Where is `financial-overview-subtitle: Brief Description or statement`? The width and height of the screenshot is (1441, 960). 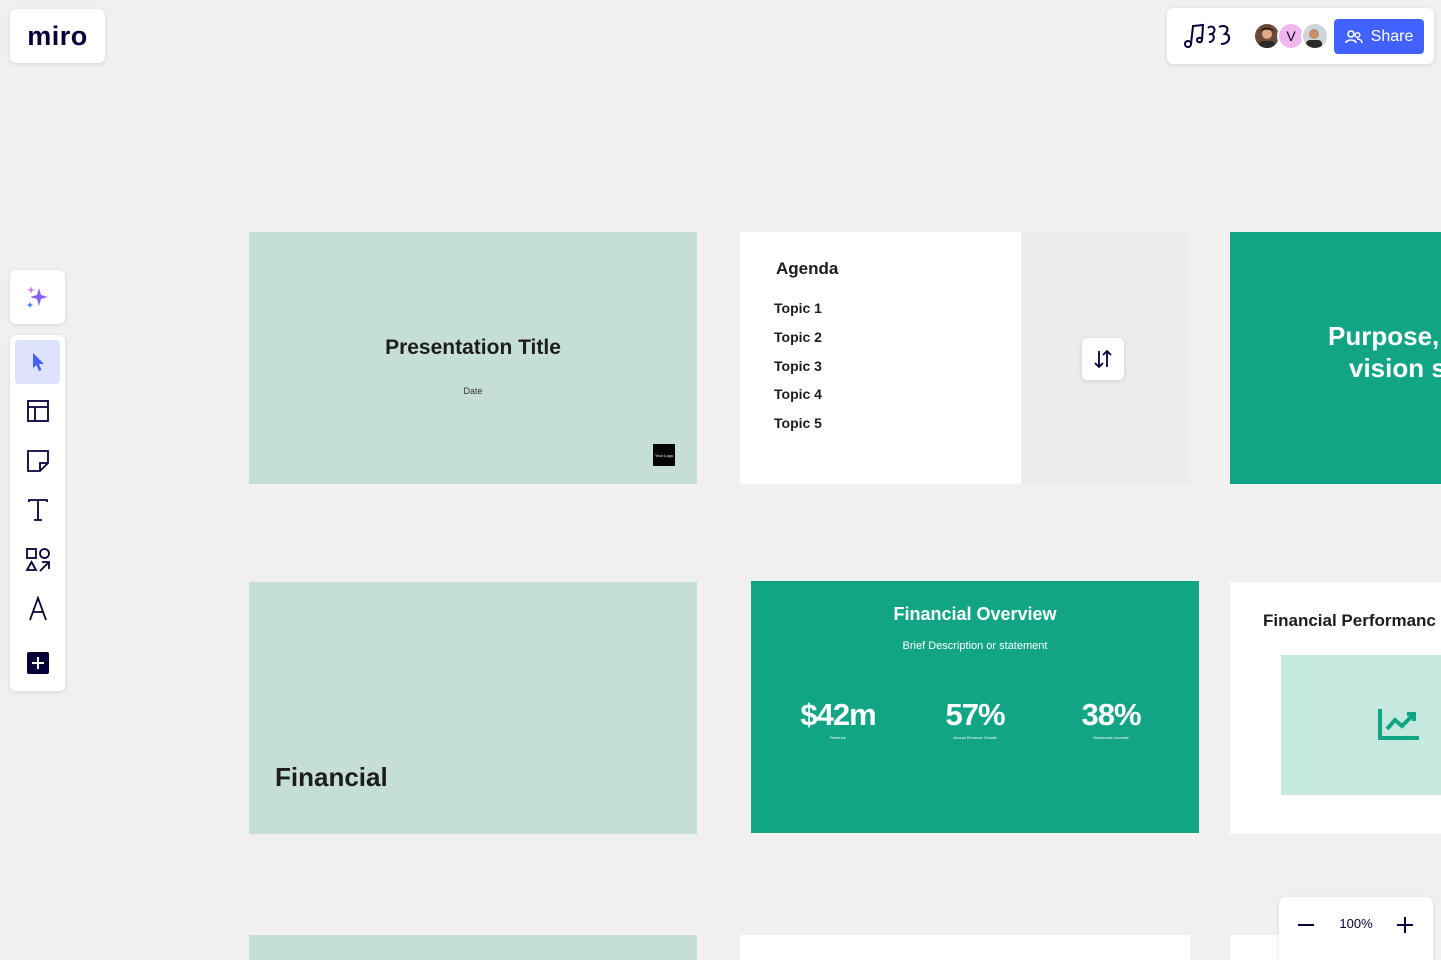 financial-overview-subtitle: Brief Description or statement is located at coordinates (975, 646).